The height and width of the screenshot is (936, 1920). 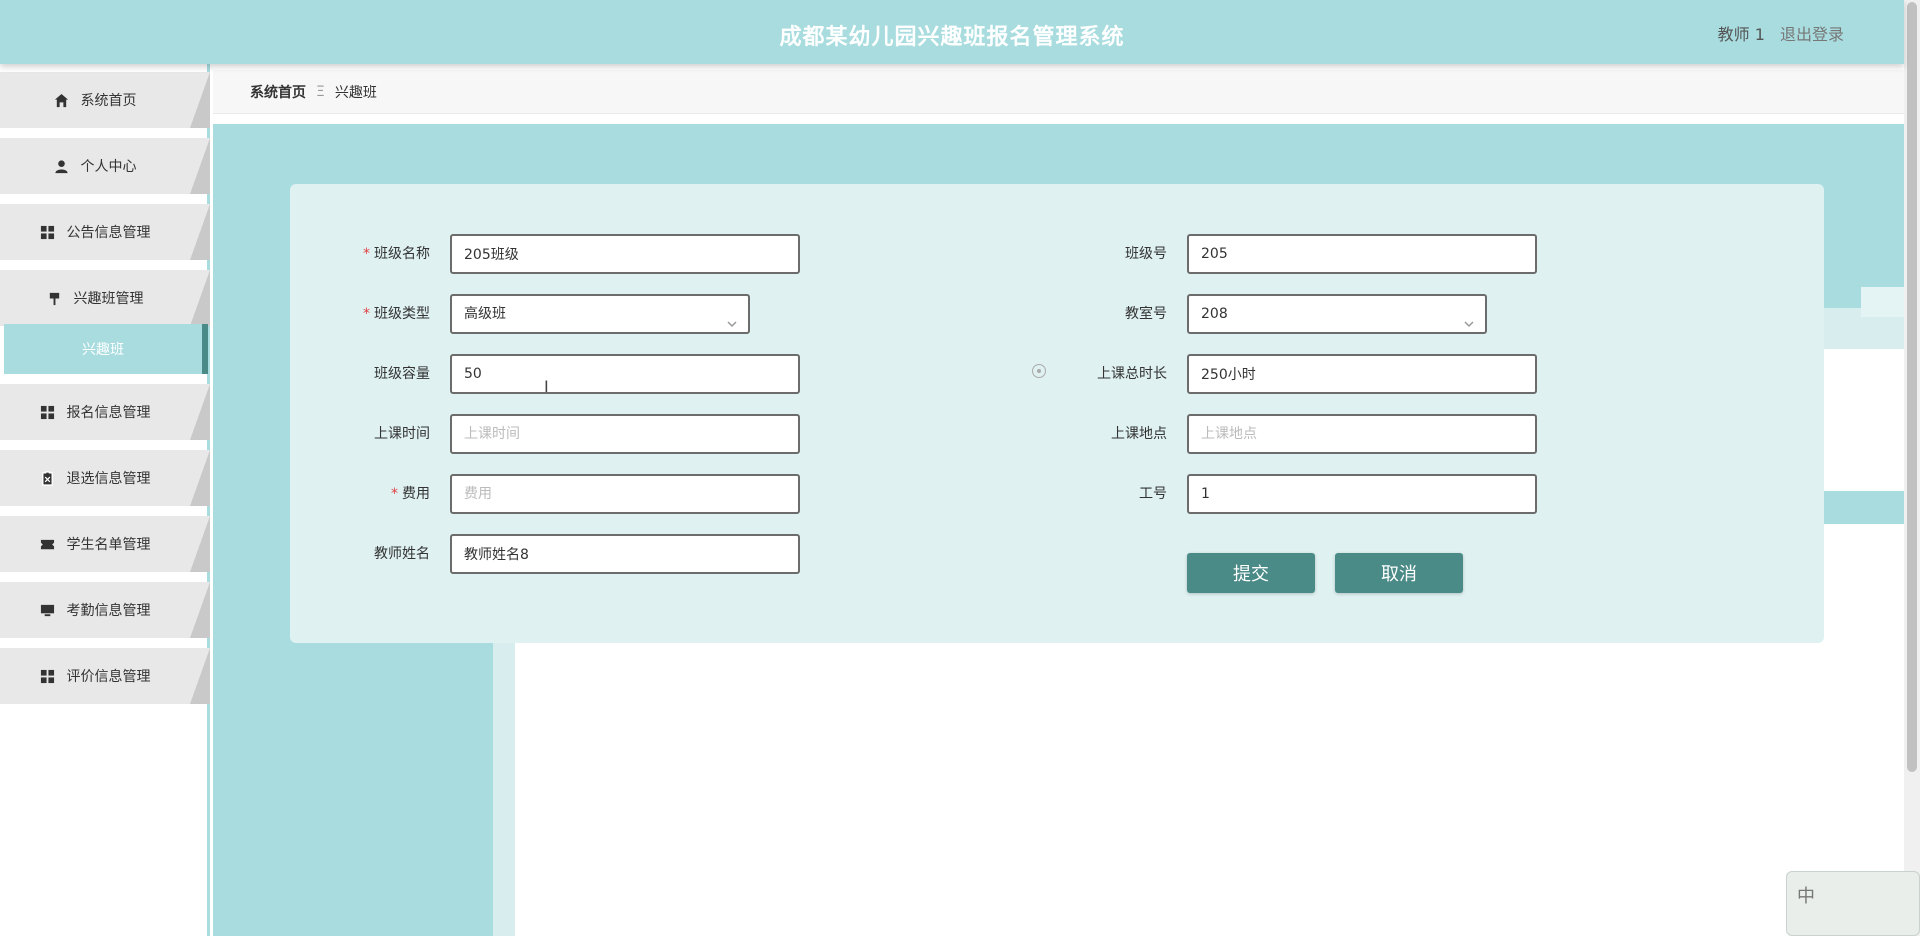 I want to click on location-input, so click(x=1362, y=434).